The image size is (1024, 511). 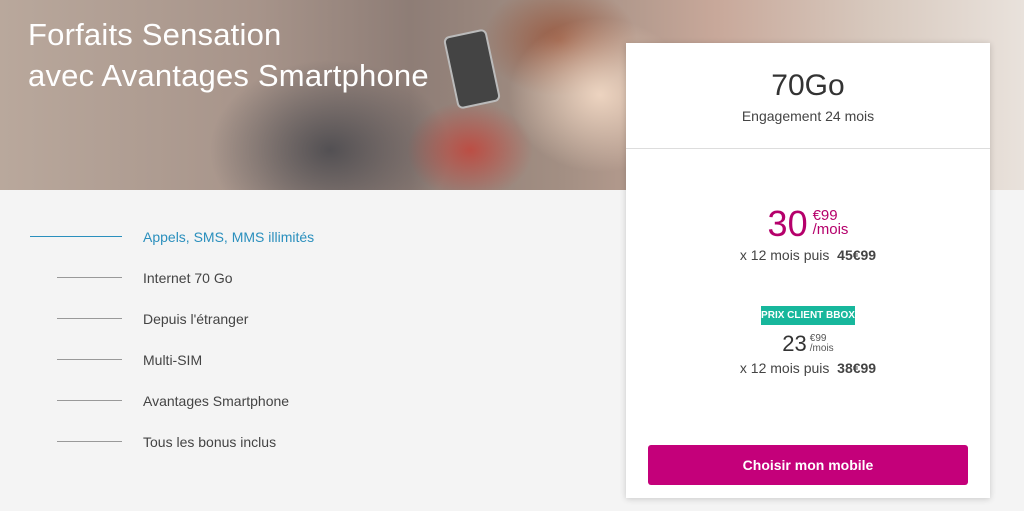 I want to click on engagement-text: Engagement 24 mois, so click(x=808, y=116).